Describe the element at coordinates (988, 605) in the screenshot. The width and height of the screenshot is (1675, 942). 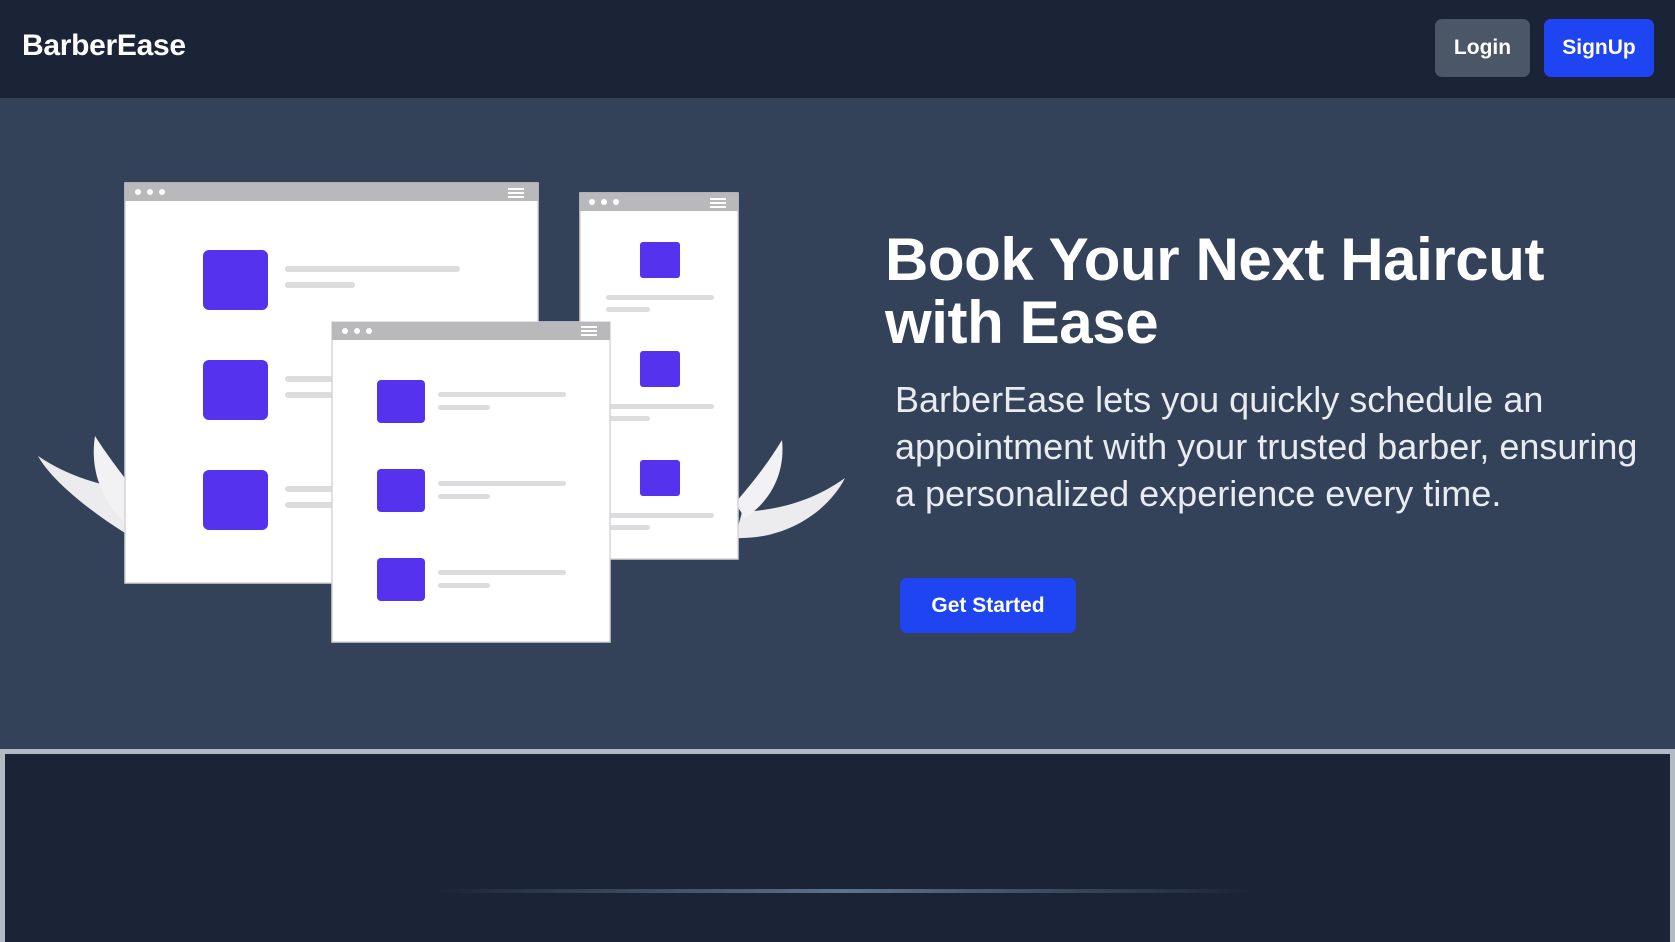
I see `get-started-button: Get Started` at that location.